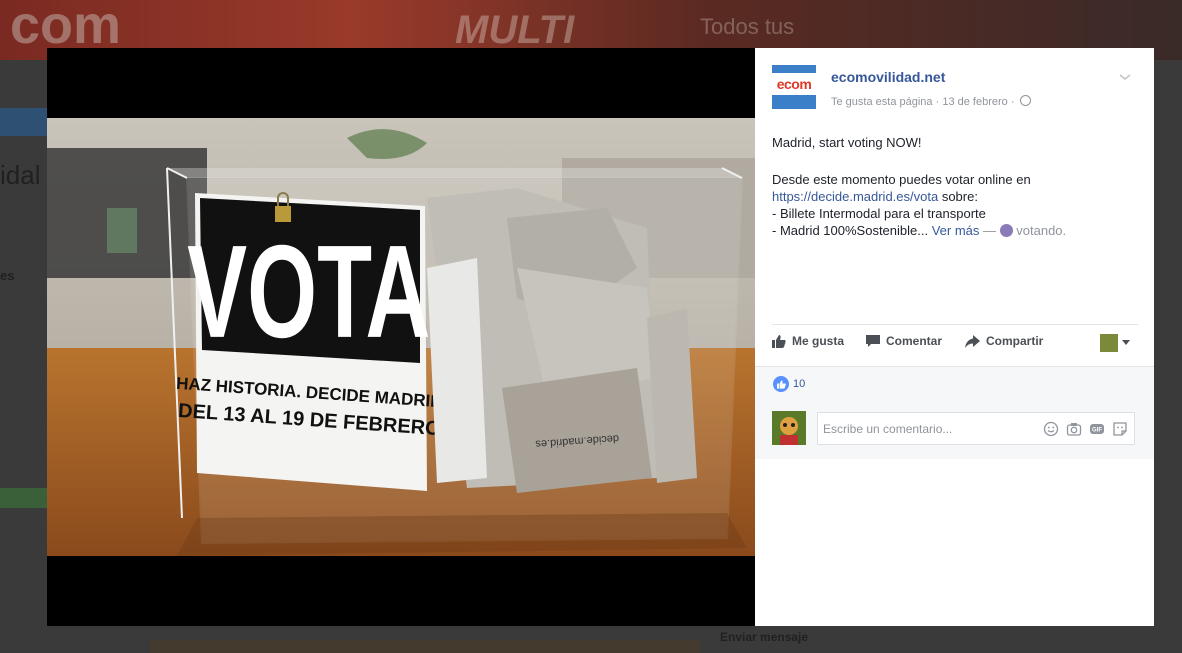 This screenshot has height=653, width=1182. What do you see at coordinates (794, 84) in the screenshot?
I see `page-logo-text: ecom` at bounding box center [794, 84].